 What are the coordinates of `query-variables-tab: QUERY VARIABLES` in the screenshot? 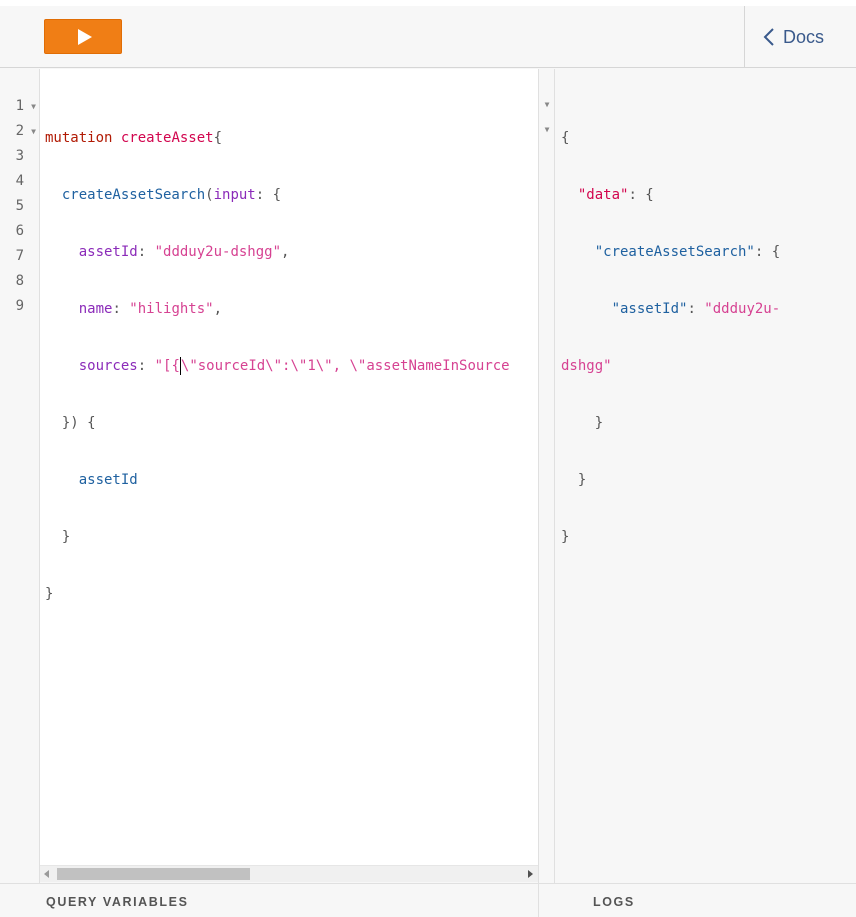 It's located at (117, 902).